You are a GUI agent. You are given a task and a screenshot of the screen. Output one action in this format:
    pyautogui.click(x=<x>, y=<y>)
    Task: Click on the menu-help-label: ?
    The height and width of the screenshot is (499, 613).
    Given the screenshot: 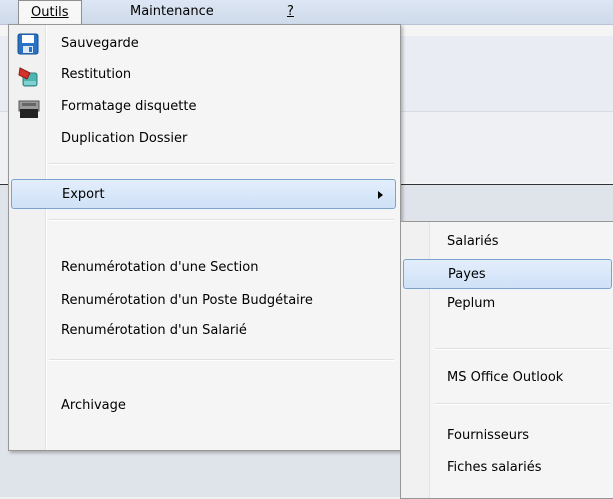 What is the action you would take?
    pyautogui.click(x=290, y=11)
    